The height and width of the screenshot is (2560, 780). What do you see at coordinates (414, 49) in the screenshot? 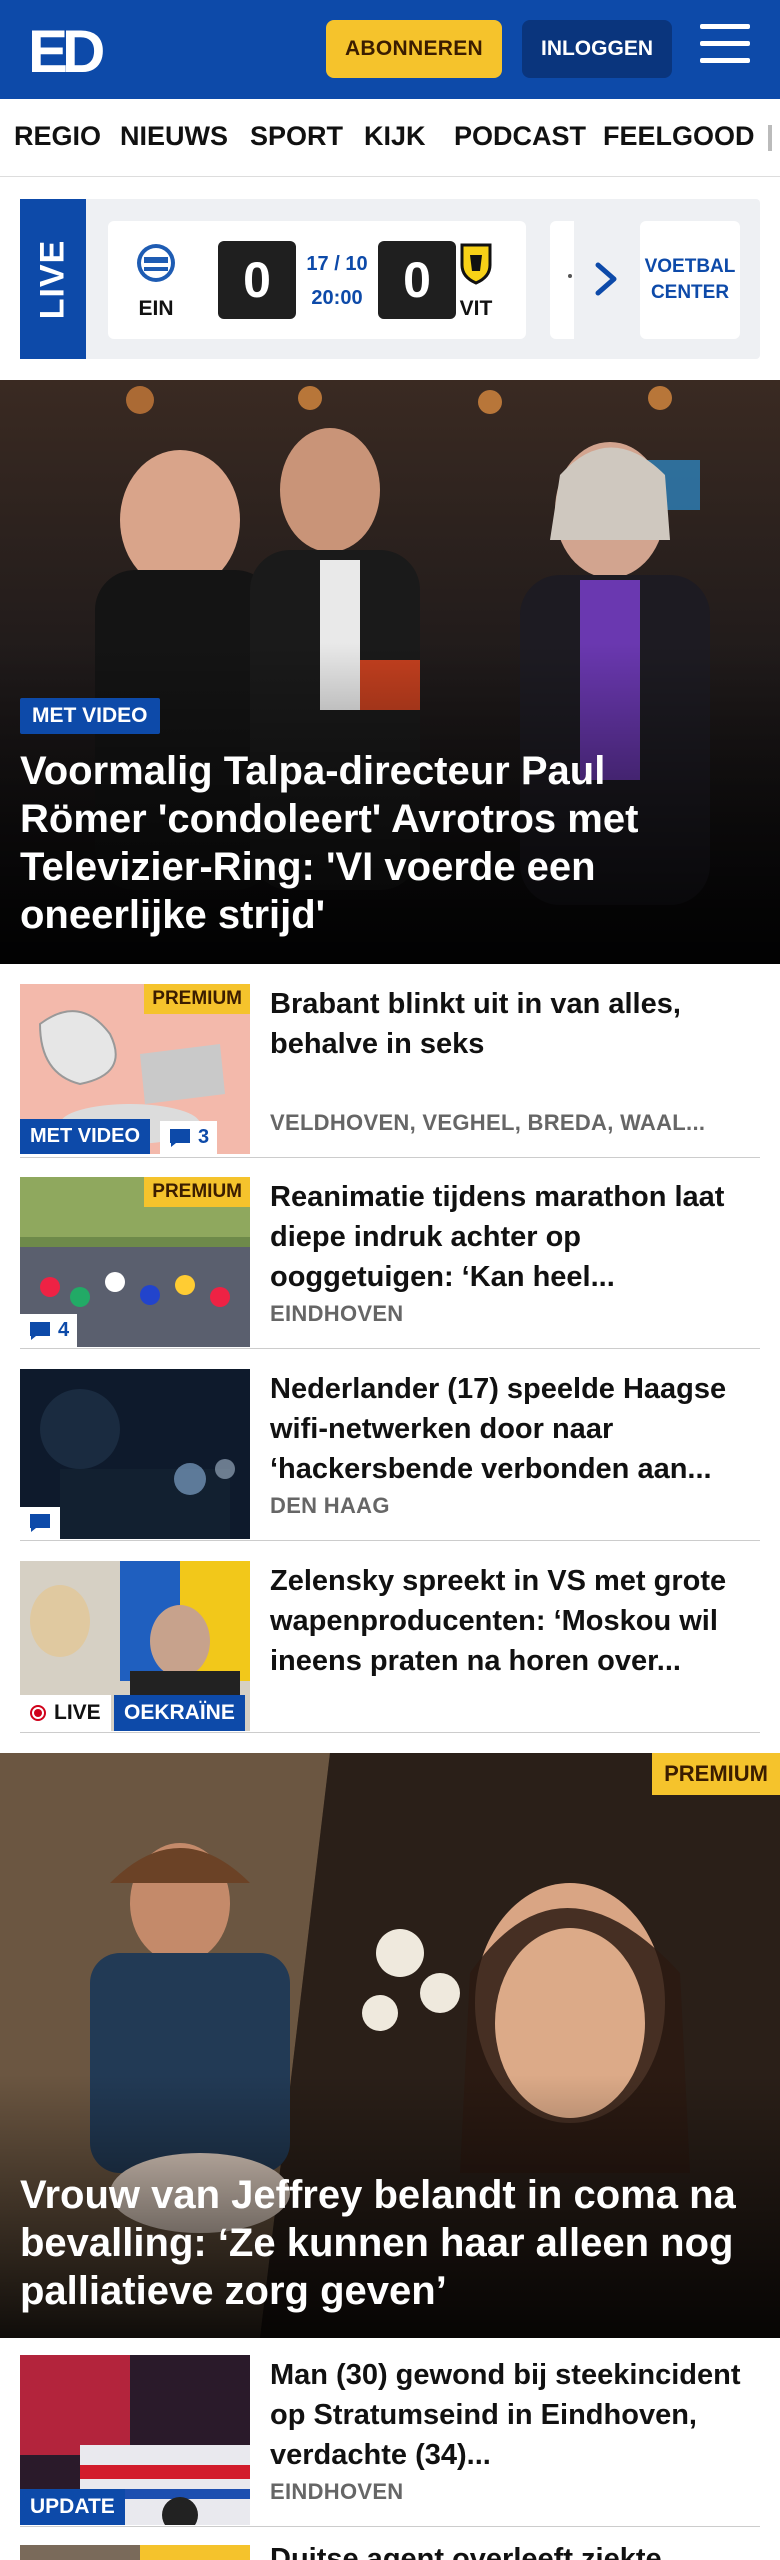
I see `subscribe-button: ABONNEREN` at bounding box center [414, 49].